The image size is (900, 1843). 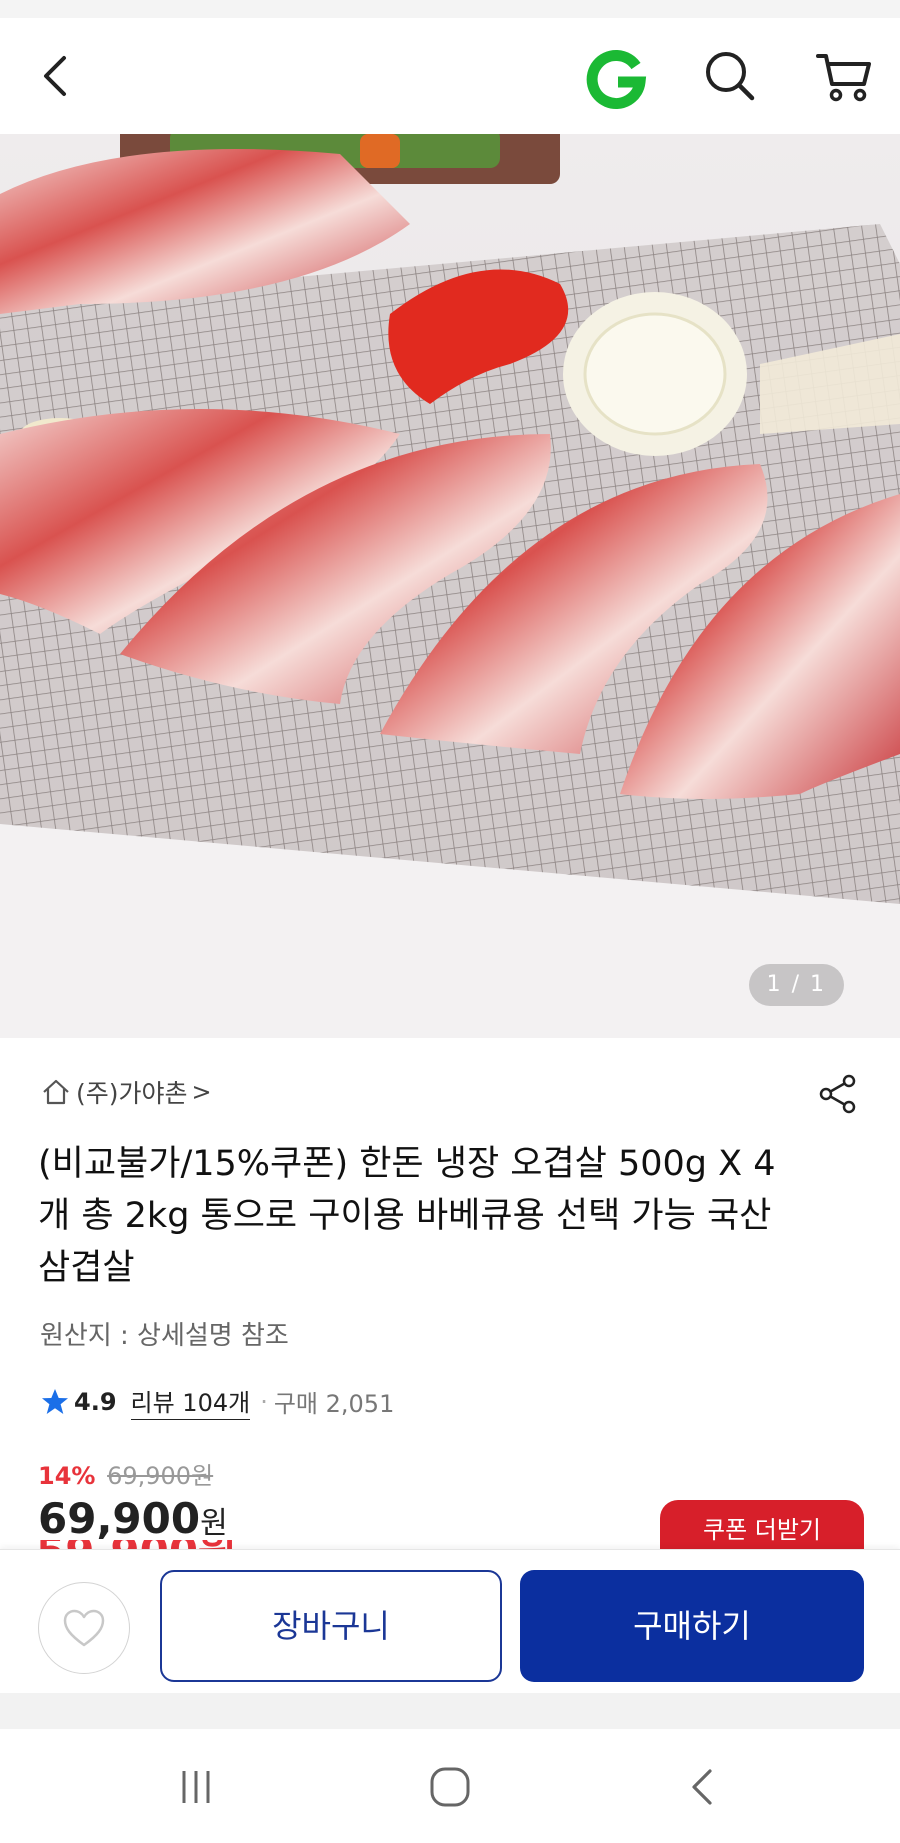 What do you see at coordinates (55, 1401) in the screenshot?
I see `star-icon` at bounding box center [55, 1401].